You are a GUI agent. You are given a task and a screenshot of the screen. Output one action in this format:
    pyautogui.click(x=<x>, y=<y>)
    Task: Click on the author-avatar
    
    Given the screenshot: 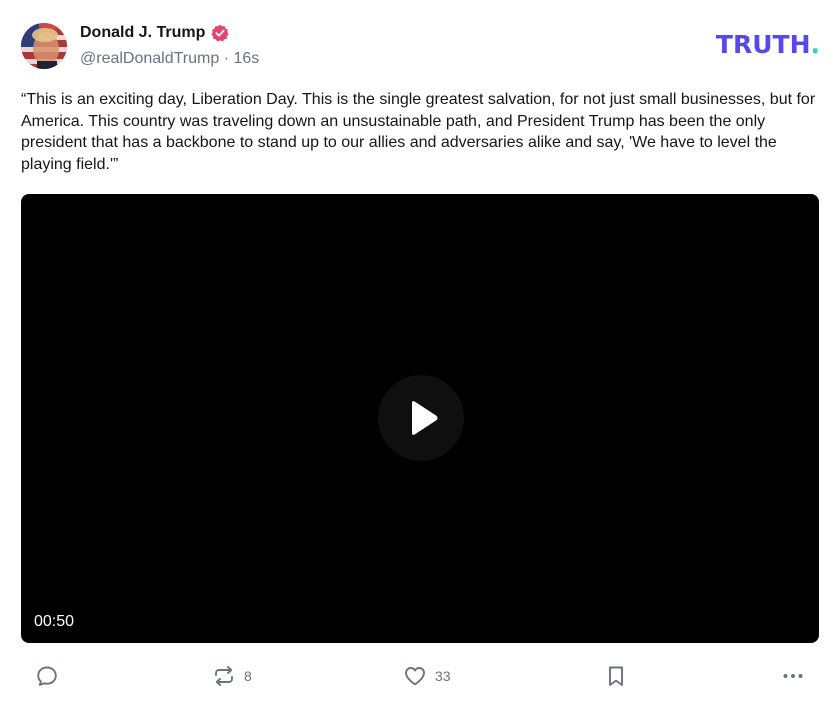 What is the action you would take?
    pyautogui.click(x=44, y=46)
    